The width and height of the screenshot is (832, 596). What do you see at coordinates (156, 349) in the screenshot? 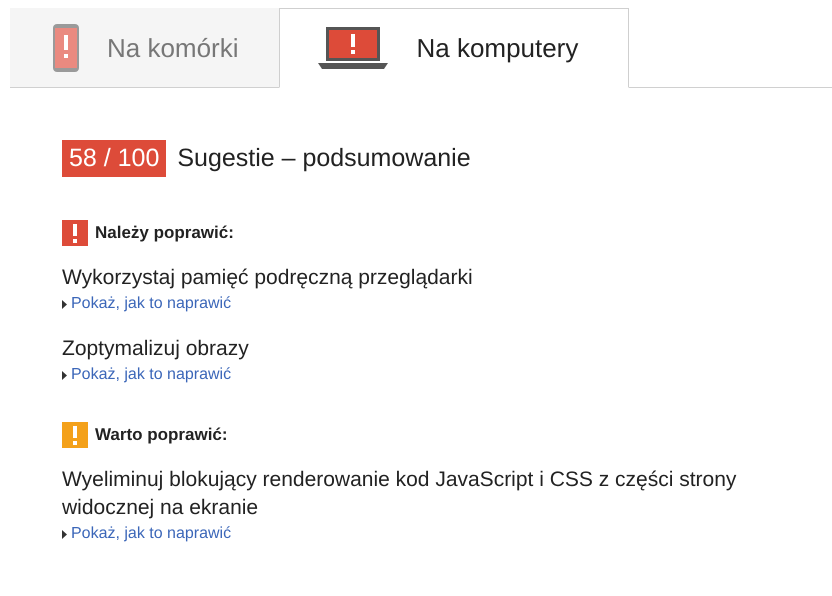
I see `suggestion-text: Zoptymalizuj obrazy` at bounding box center [156, 349].